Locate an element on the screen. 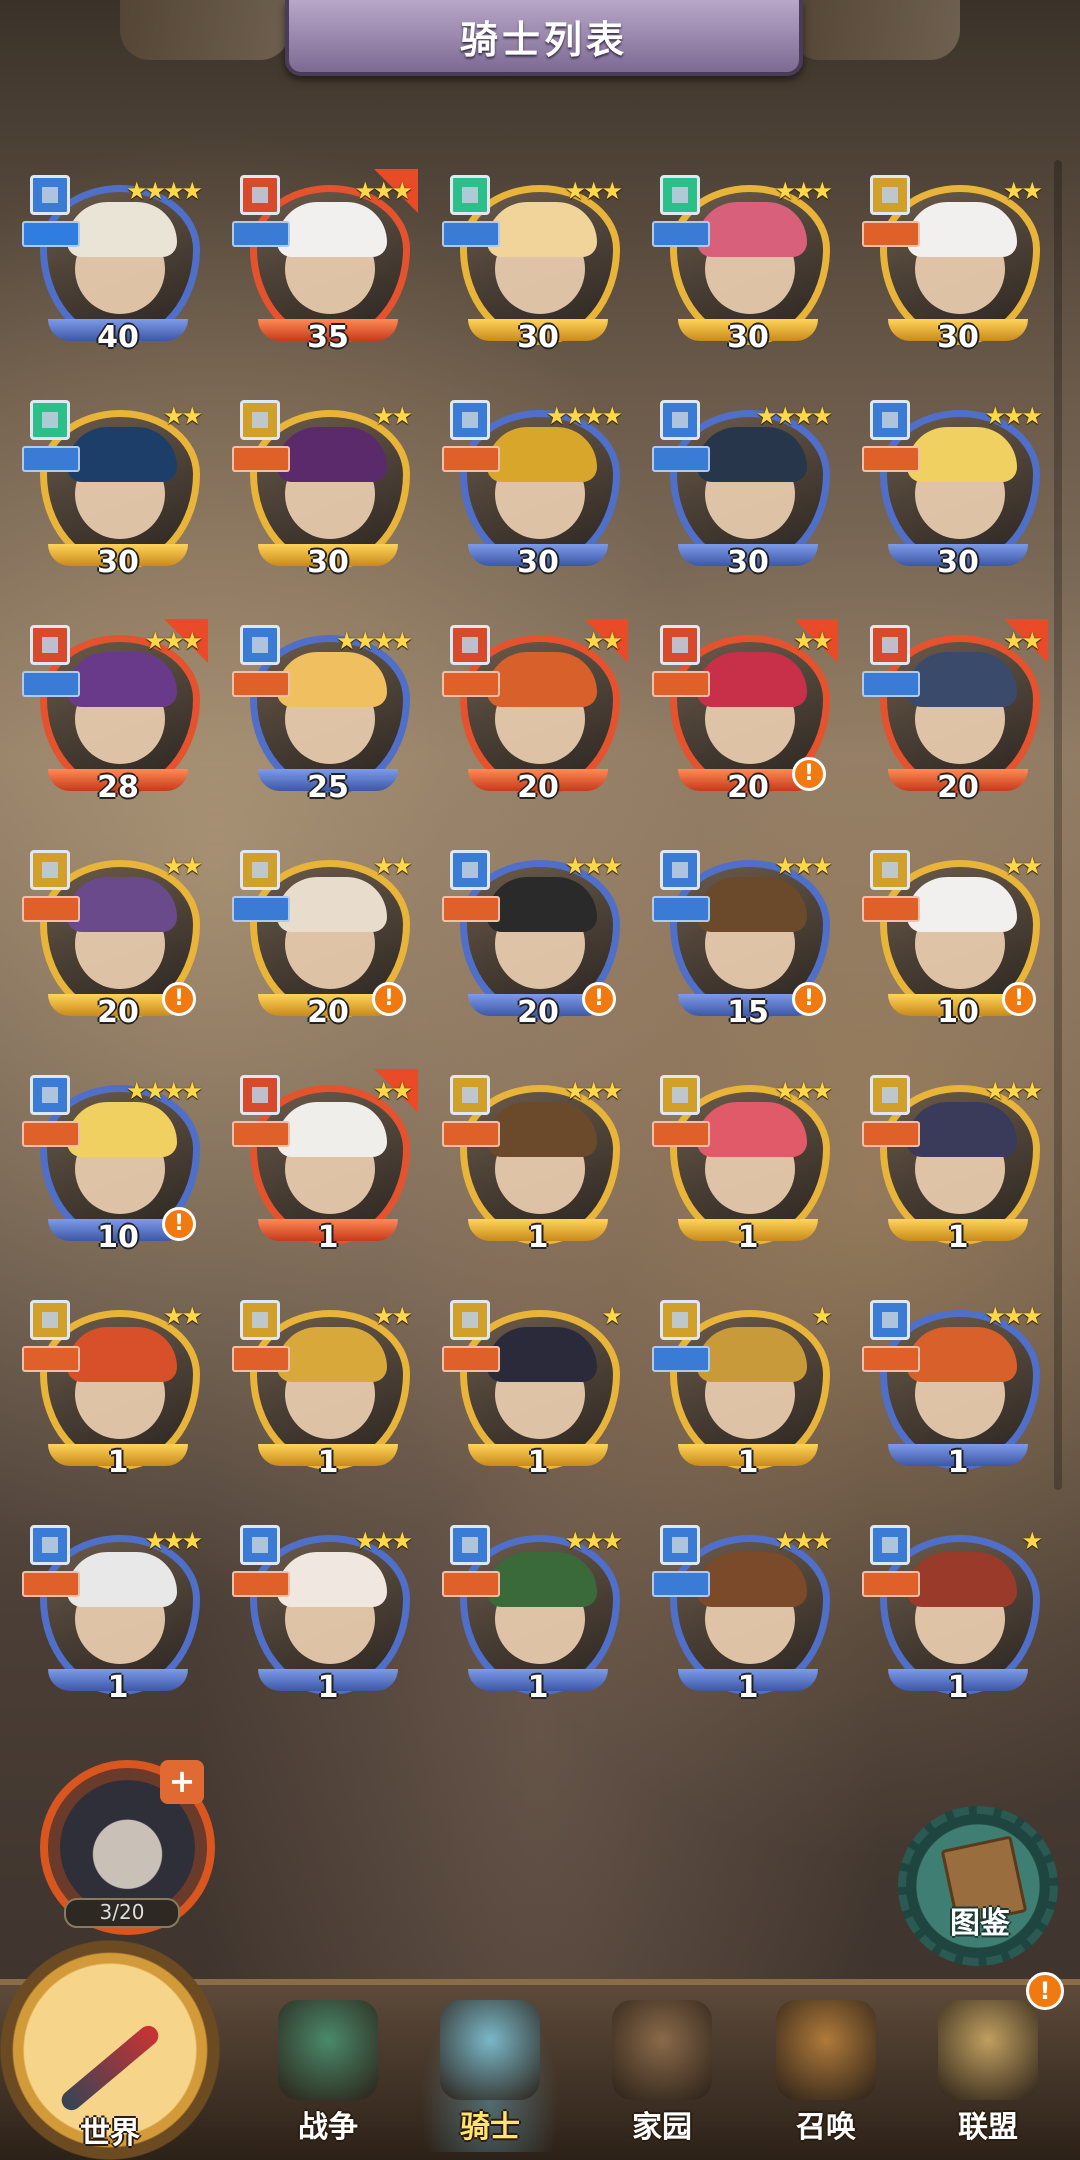 Image resolution: width=1080 pixels, height=2160 pixels. knight-level: 25 is located at coordinates (328, 787).